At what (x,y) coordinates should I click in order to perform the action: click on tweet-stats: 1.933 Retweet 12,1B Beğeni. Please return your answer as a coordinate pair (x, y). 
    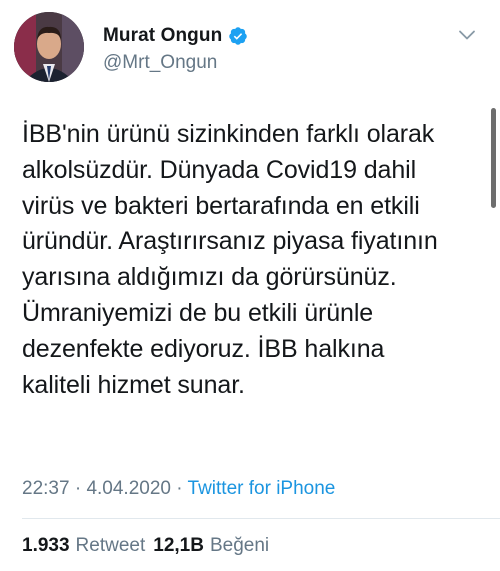
    Looking at the image, I should click on (145, 546).